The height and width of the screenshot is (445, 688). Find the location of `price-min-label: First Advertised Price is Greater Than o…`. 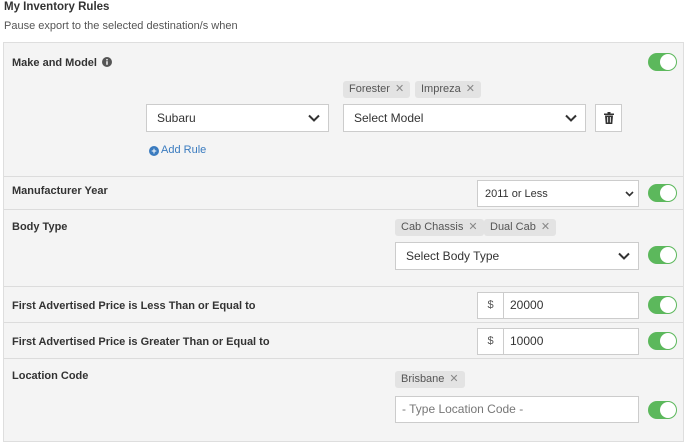

price-min-label: First Advertised Price is Greater Than o… is located at coordinates (141, 342).